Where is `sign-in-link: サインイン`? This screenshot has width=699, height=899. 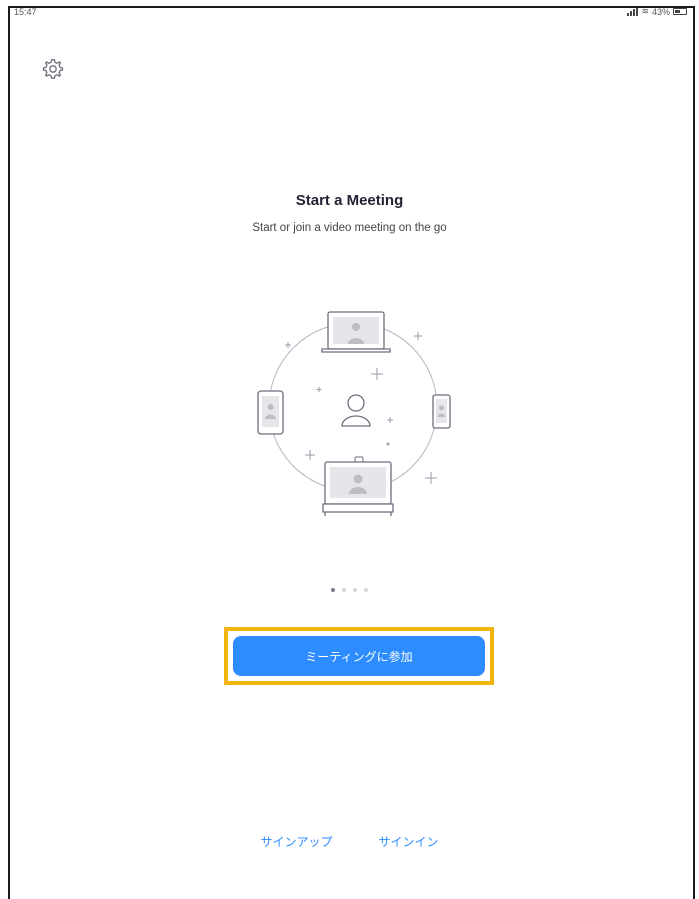
sign-in-link: サインイン is located at coordinates (409, 841).